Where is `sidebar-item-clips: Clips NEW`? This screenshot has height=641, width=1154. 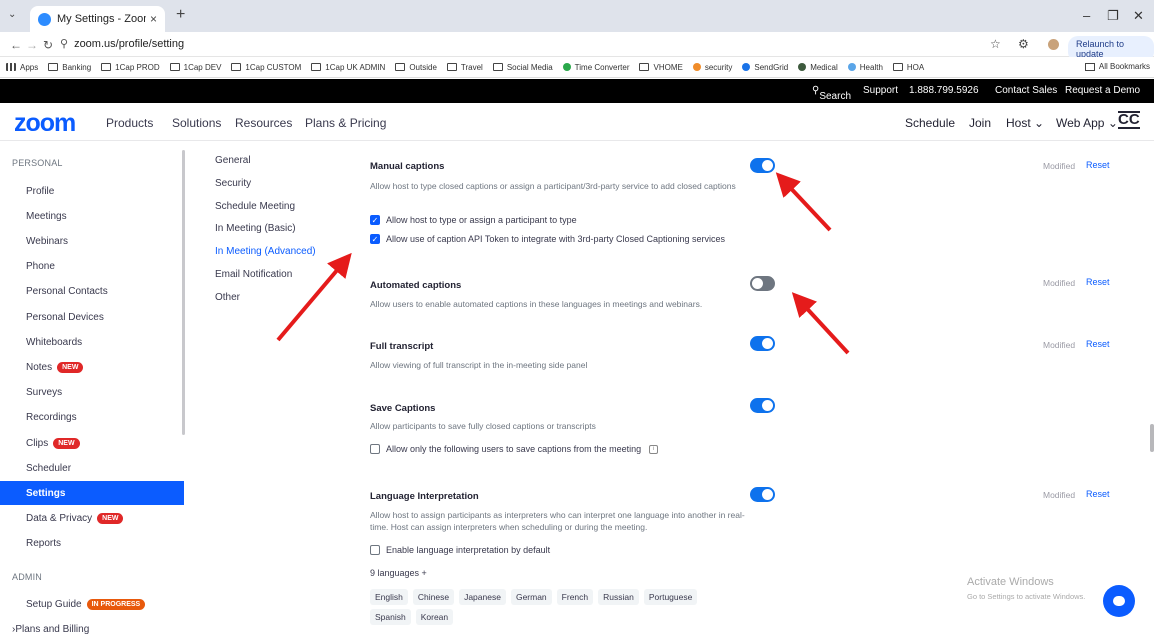 sidebar-item-clips: Clips NEW is located at coordinates (92, 443).